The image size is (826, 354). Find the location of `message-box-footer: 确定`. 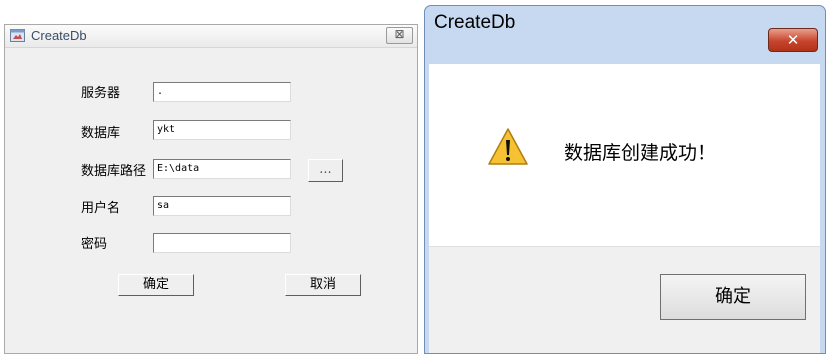

message-box-footer: 确定 is located at coordinates (624, 299).